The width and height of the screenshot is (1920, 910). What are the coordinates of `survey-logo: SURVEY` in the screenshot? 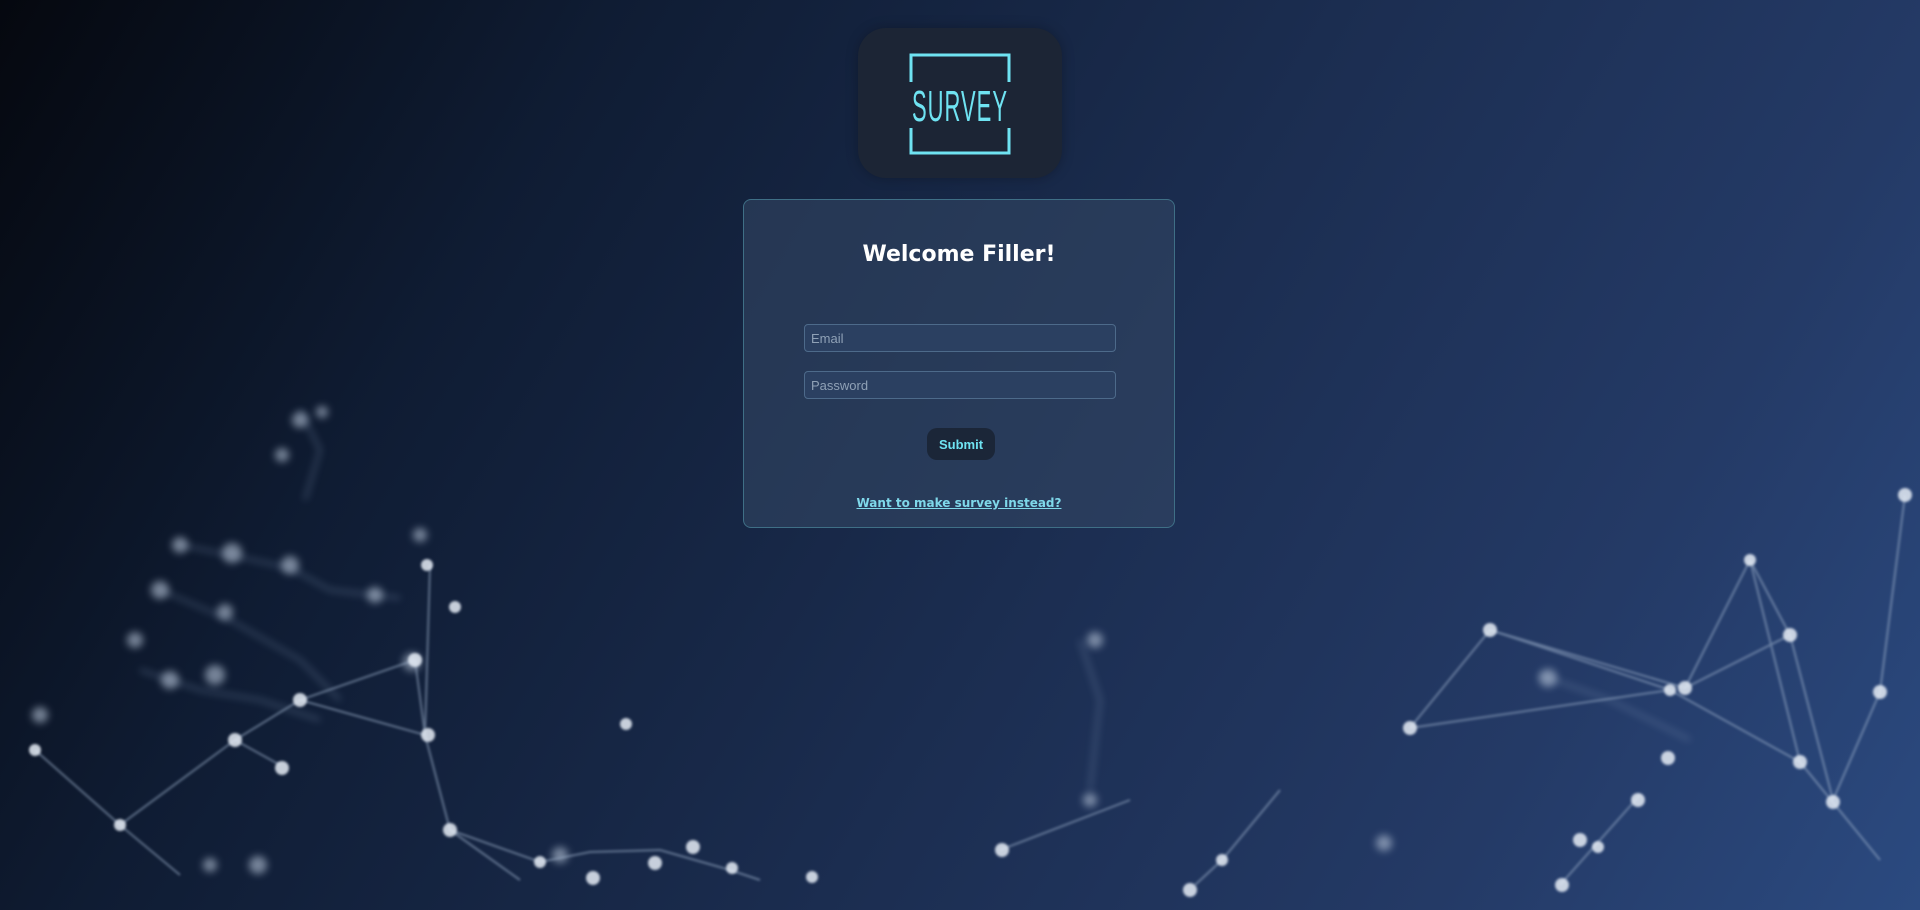 It's located at (960, 103).